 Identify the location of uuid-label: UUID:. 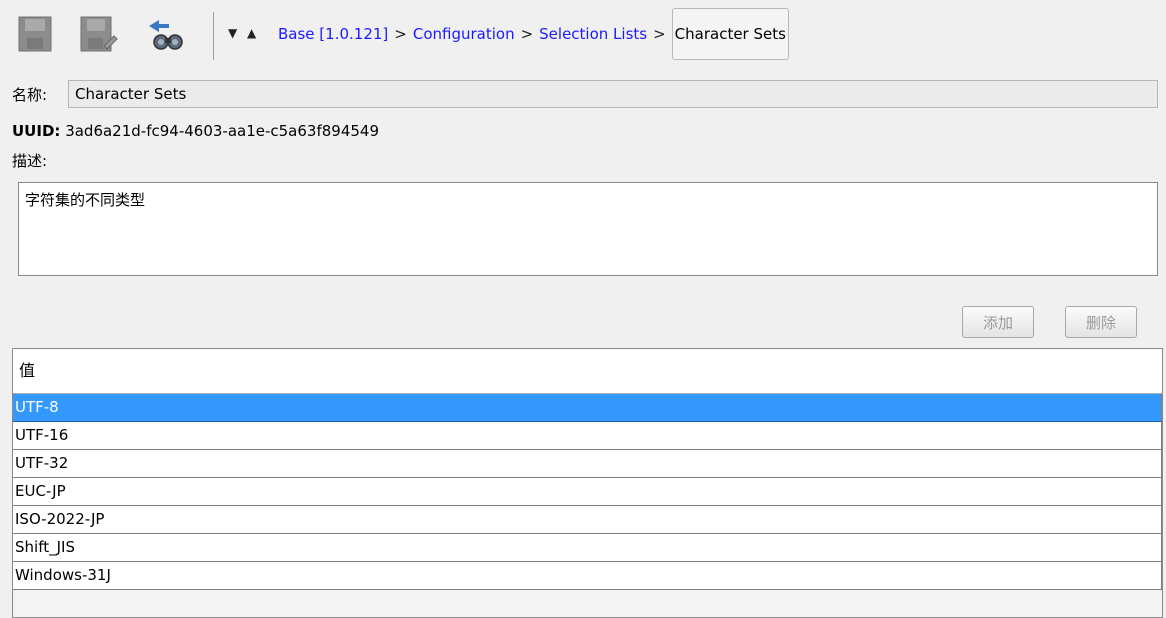
(36, 131).